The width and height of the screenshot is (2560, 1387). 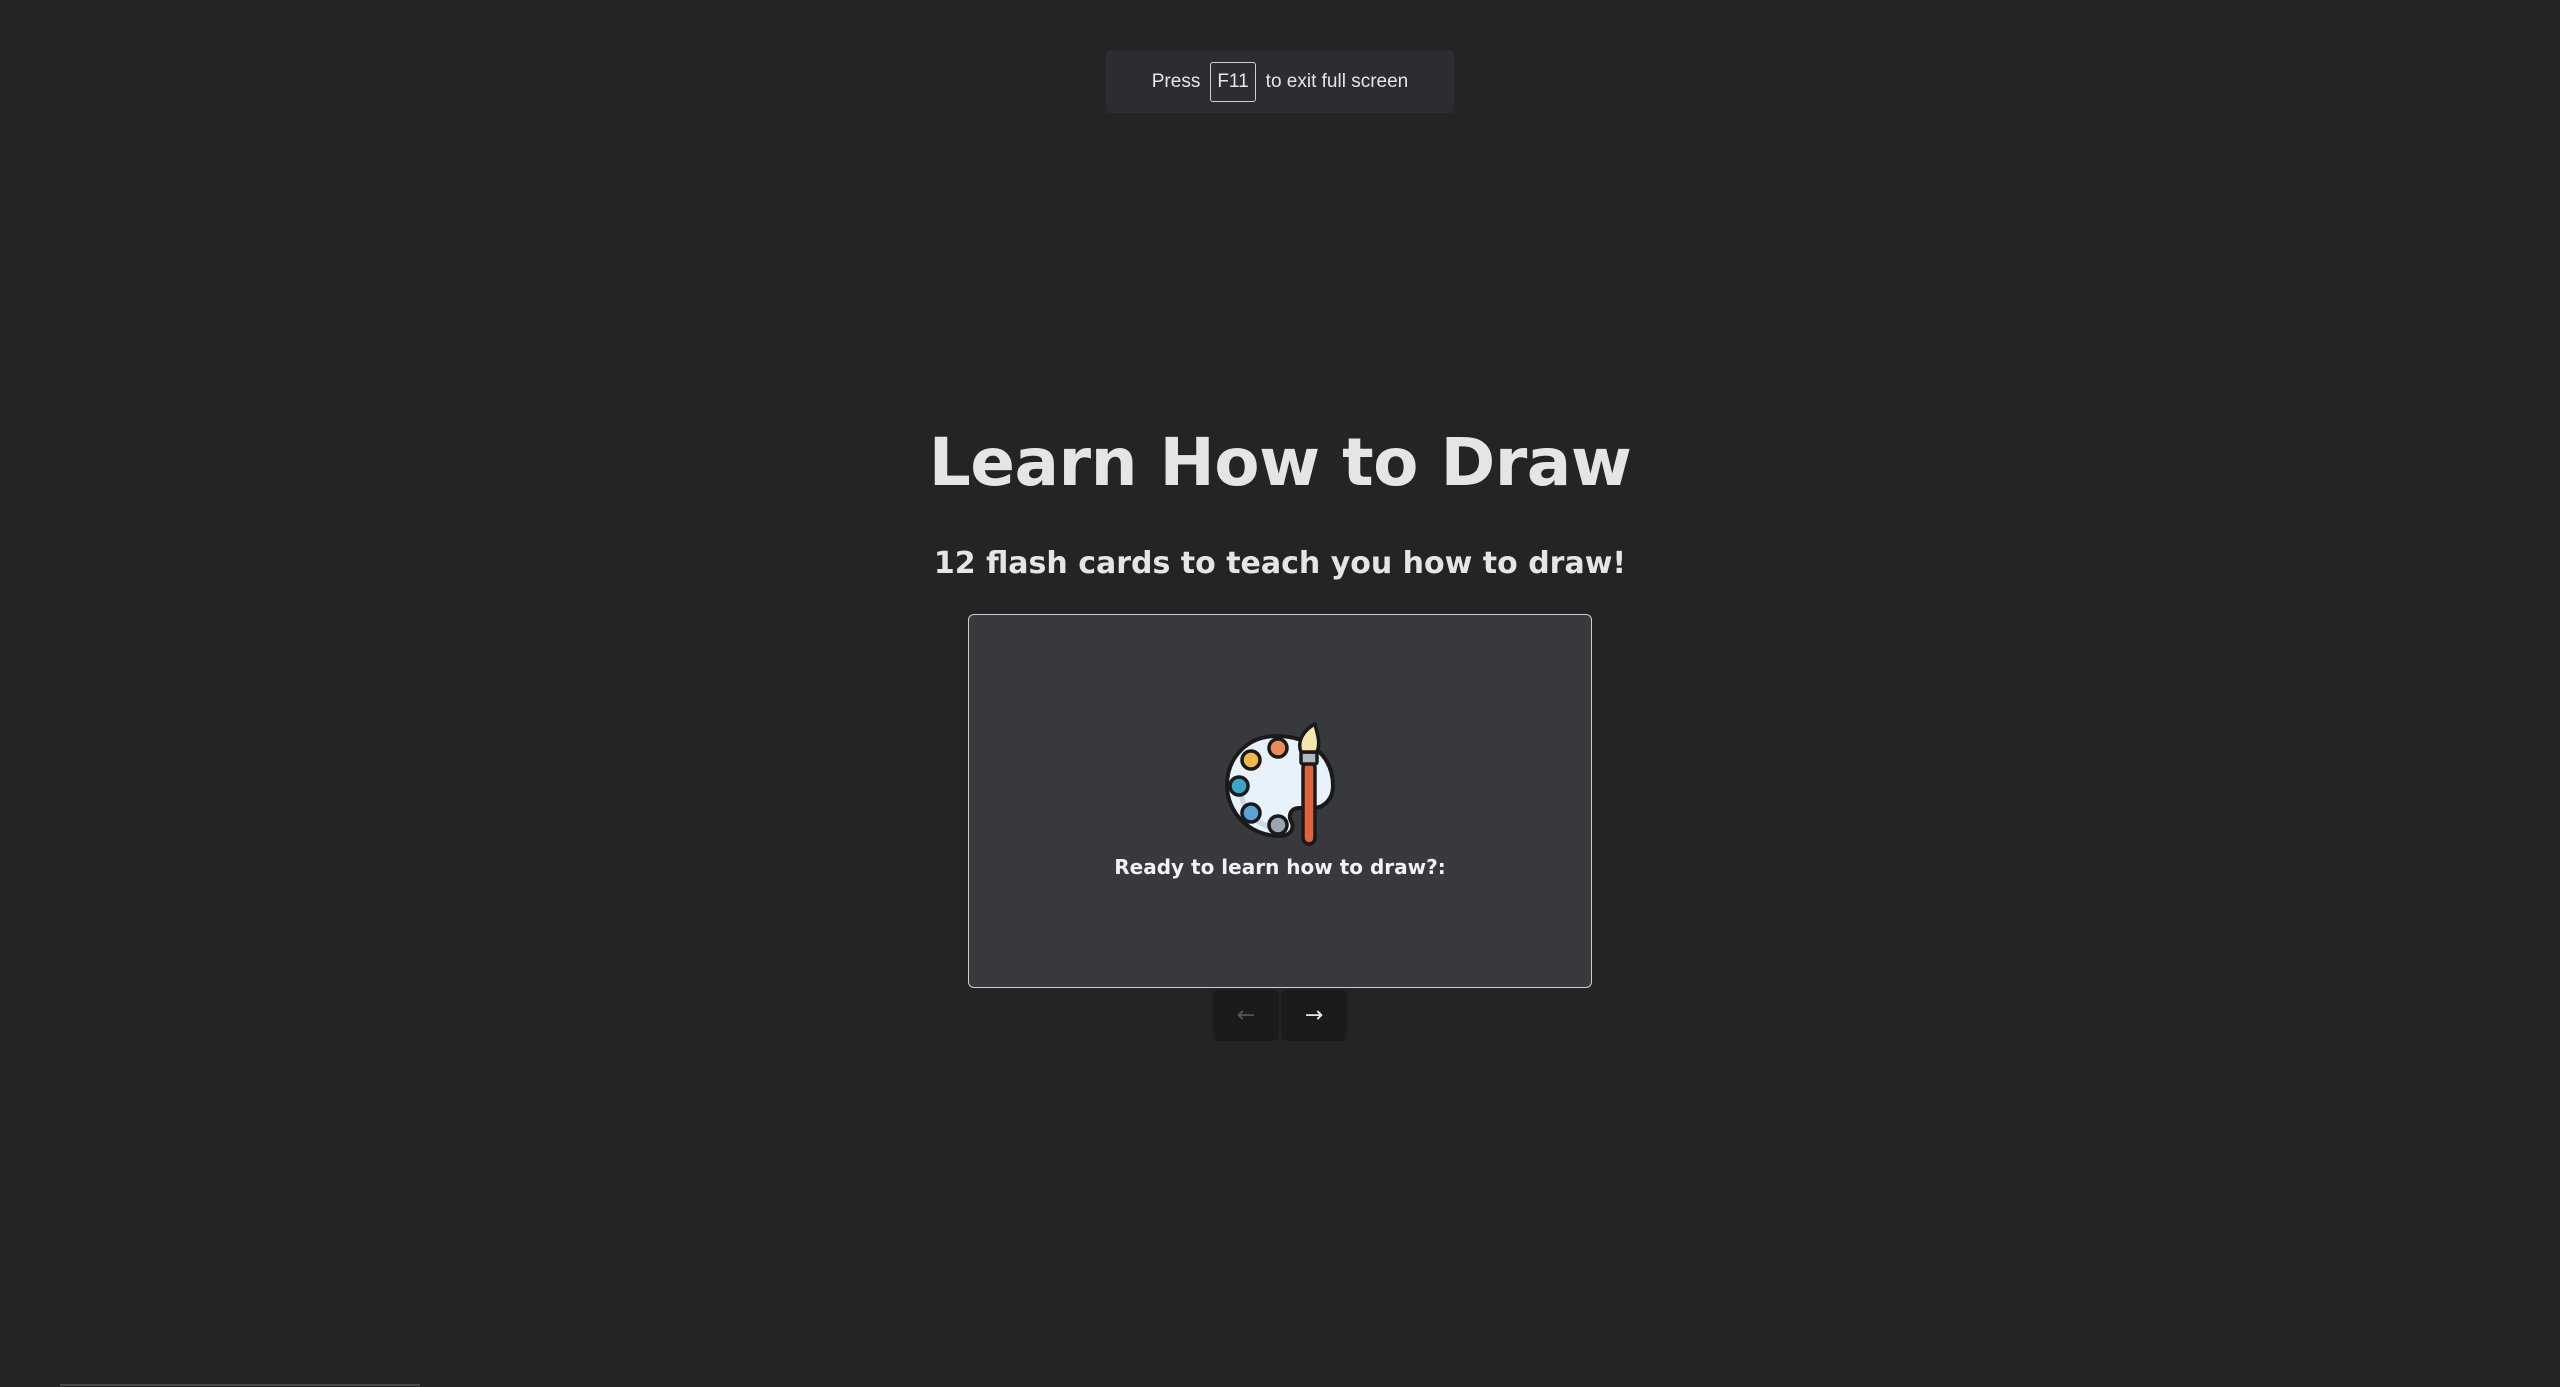 What do you see at coordinates (1280, 563) in the screenshot?
I see `page-subtitle: 12 flash cards to teach you how to draw!` at bounding box center [1280, 563].